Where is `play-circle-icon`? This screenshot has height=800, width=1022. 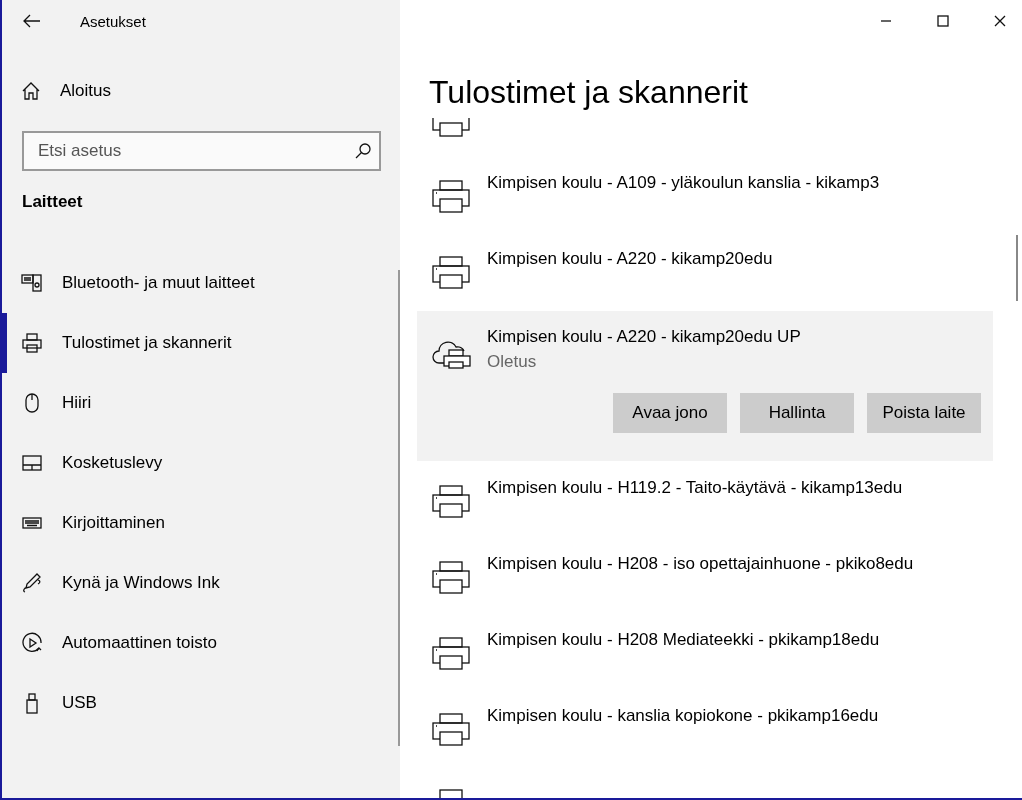
play-circle-icon is located at coordinates (32, 643).